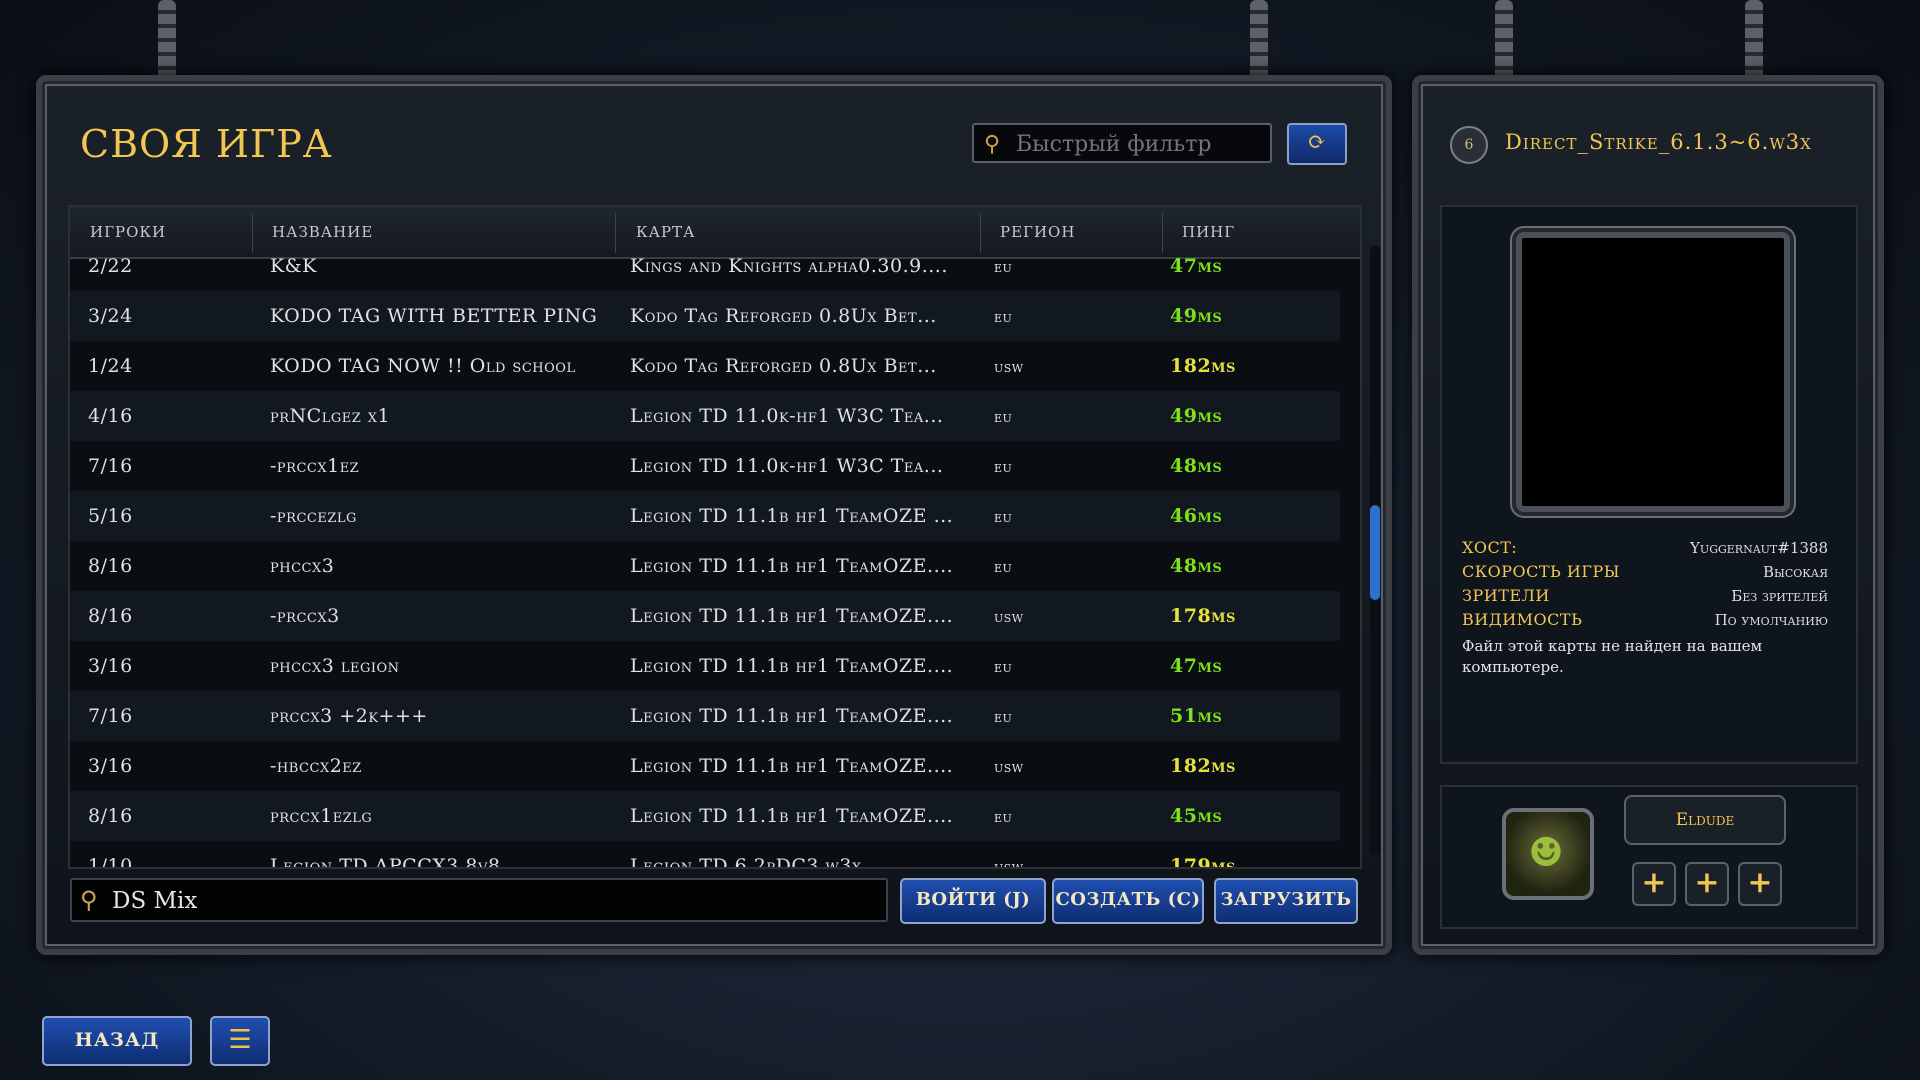  I want to click on cell-name: -prccezlg, so click(313, 516).